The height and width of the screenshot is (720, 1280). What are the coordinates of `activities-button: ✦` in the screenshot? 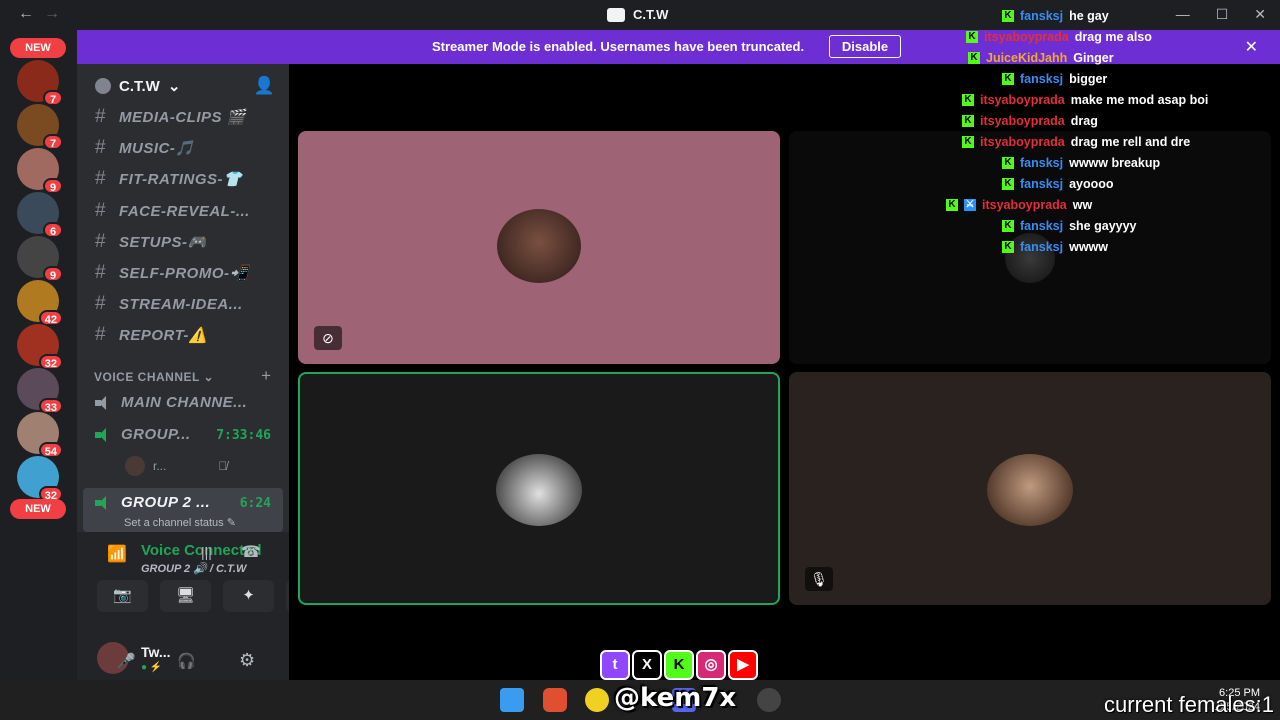 It's located at (248, 596).